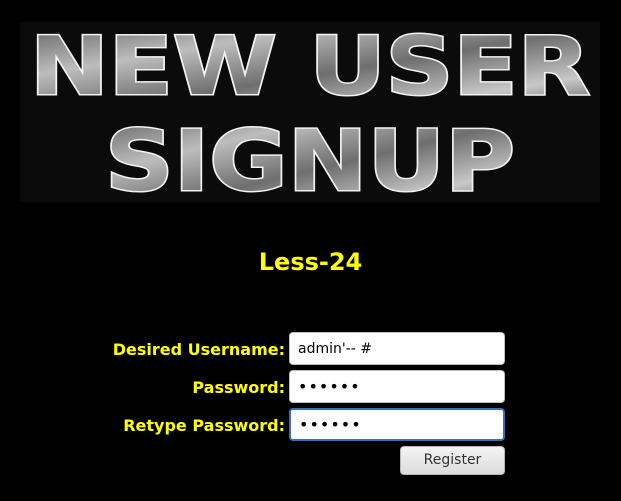 Image resolution: width=621 pixels, height=501 pixels. I want to click on username-input, so click(397, 348).